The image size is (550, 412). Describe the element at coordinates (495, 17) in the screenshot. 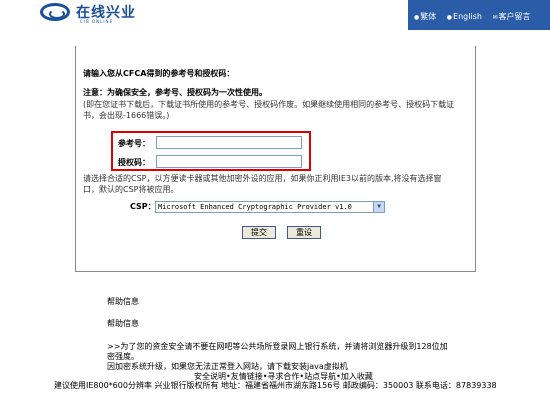

I see `mail-icon: ✉` at that location.